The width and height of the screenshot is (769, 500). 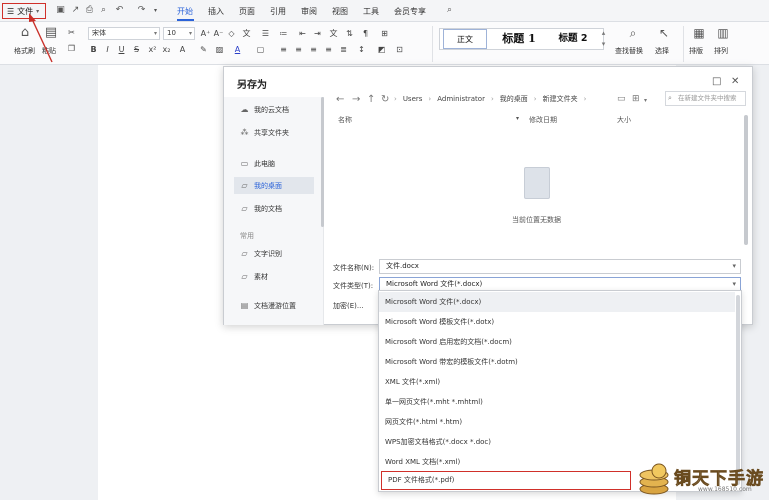 I want to click on sidebar-item-label: 我的桌面, so click(x=268, y=185).